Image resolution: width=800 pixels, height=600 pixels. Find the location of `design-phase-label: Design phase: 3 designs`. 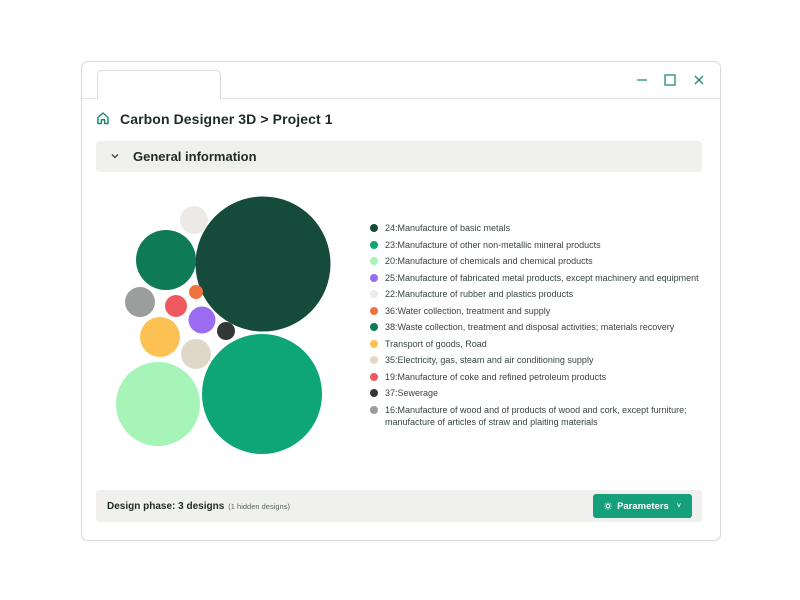

design-phase-label: Design phase: 3 designs is located at coordinates (166, 506).